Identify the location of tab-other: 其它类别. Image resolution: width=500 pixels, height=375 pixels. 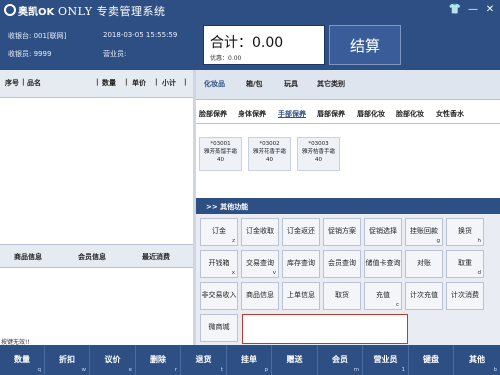
(331, 84).